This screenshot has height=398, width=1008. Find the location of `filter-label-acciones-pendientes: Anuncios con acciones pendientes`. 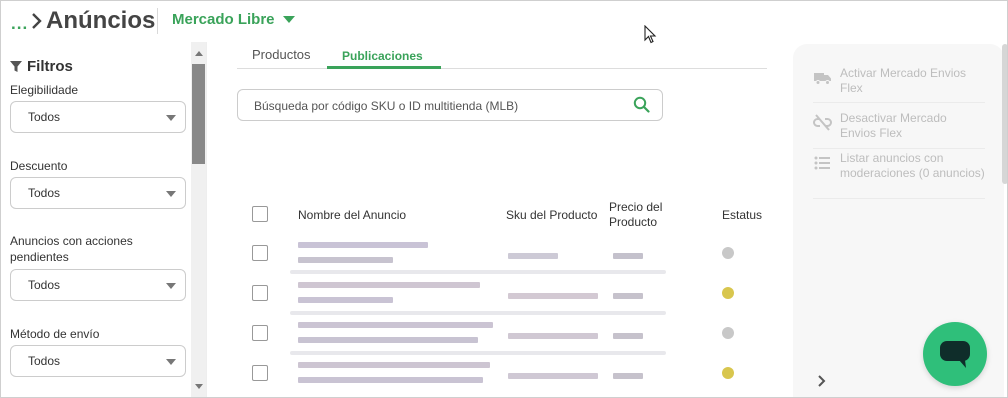

filter-label-acciones-pendientes: Anuncios con acciones pendientes is located at coordinates (71, 249).